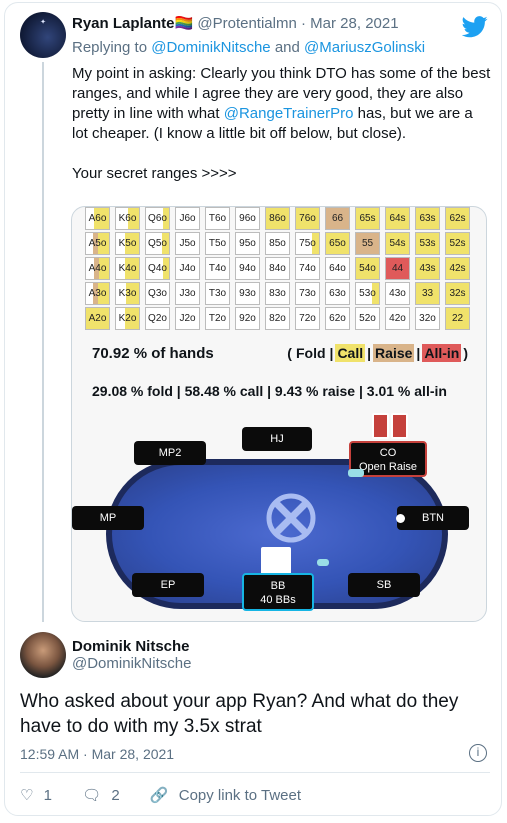  Describe the element at coordinates (427, 218) in the screenshot. I see `range-cell: 63s` at that location.